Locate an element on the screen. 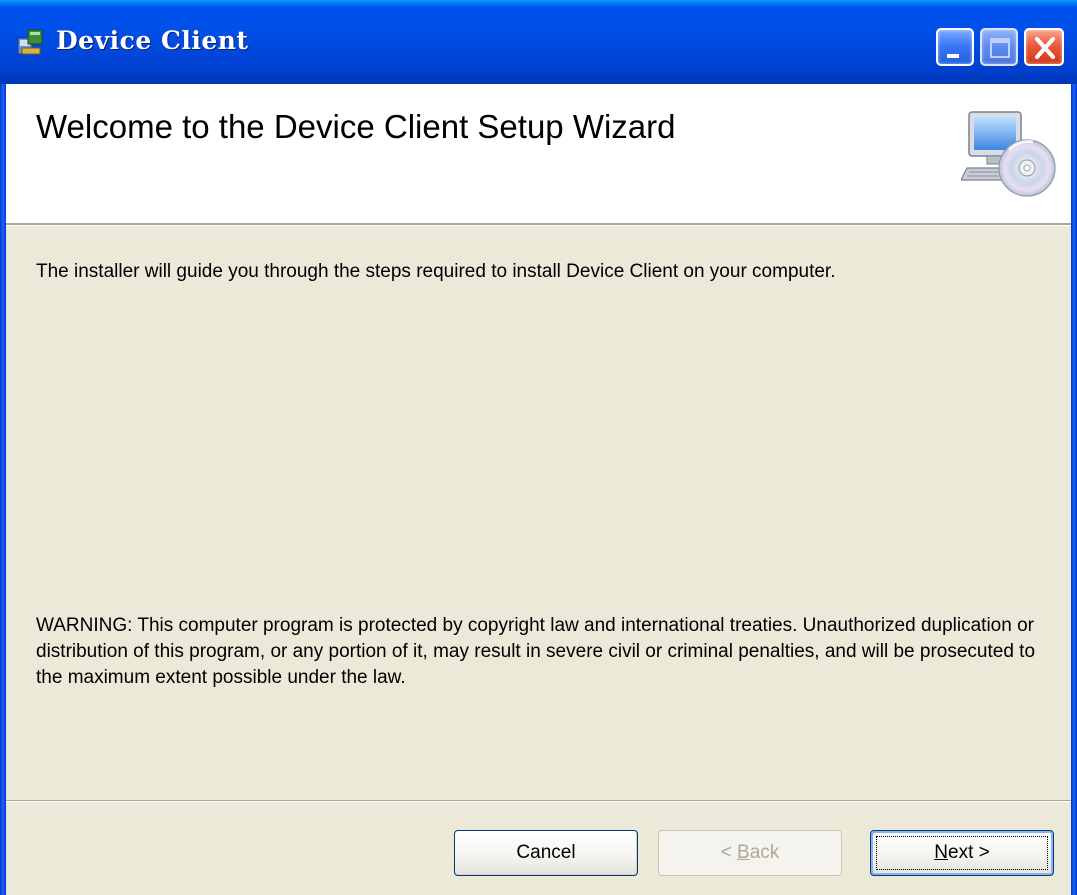 Image resolution: width=1077 pixels, height=895 pixels. window-title: Device Client is located at coordinates (152, 40).